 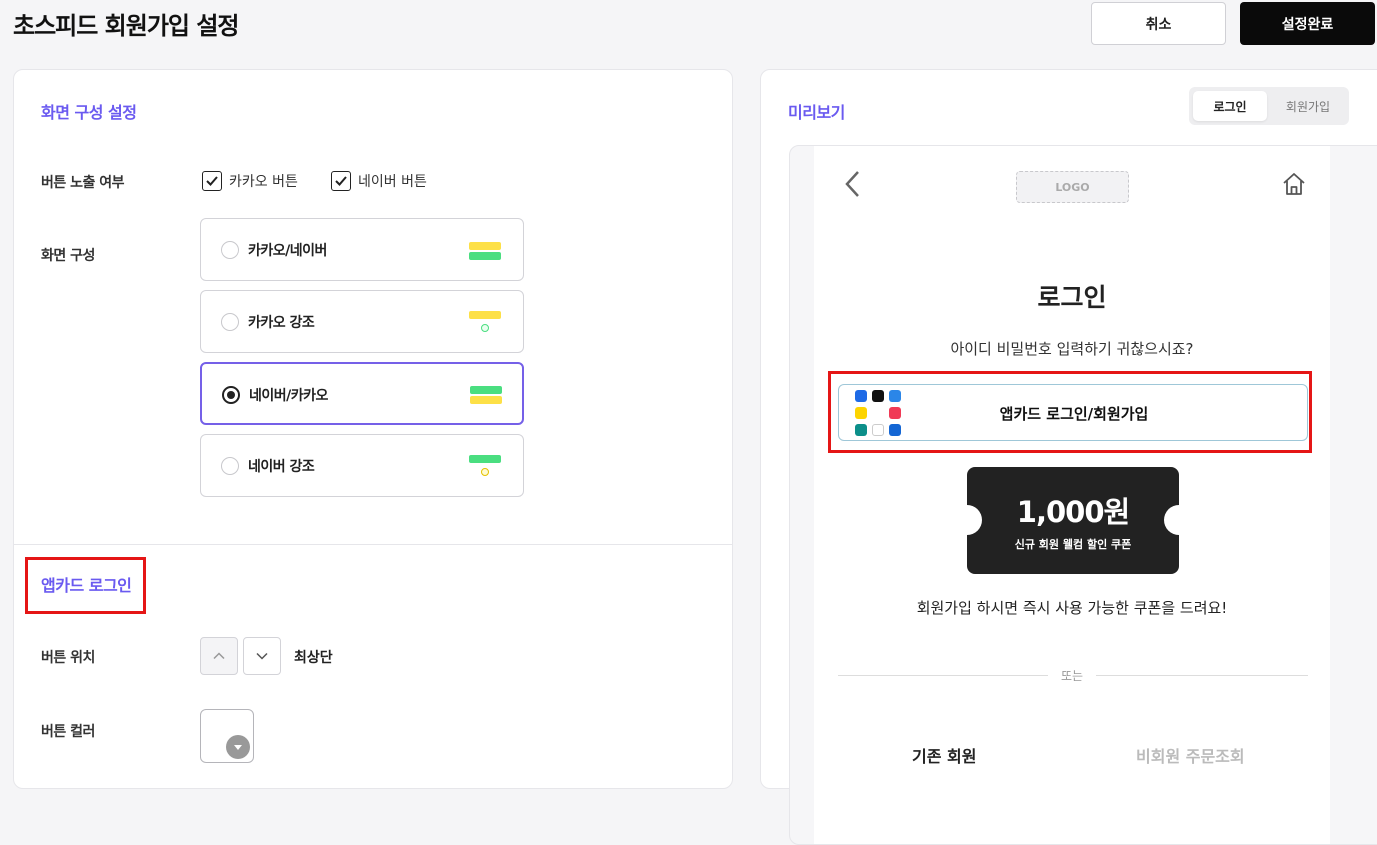 What do you see at coordinates (362, 393) in the screenshot?
I see `layout-option-naver-kakao: 네이버/카카오` at bounding box center [362, 393].